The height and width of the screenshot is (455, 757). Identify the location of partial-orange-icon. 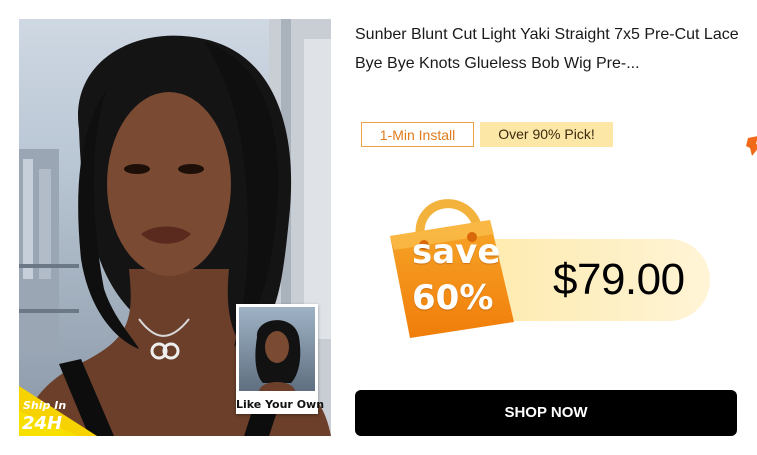
(751, 146).